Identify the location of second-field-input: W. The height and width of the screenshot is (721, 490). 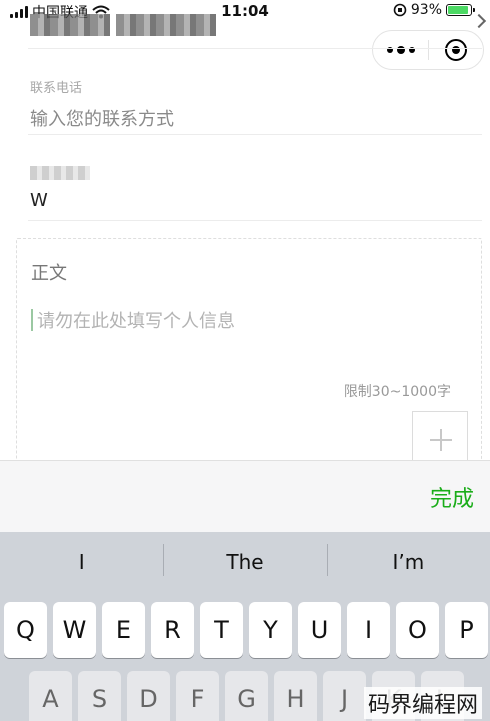
(39, 200).